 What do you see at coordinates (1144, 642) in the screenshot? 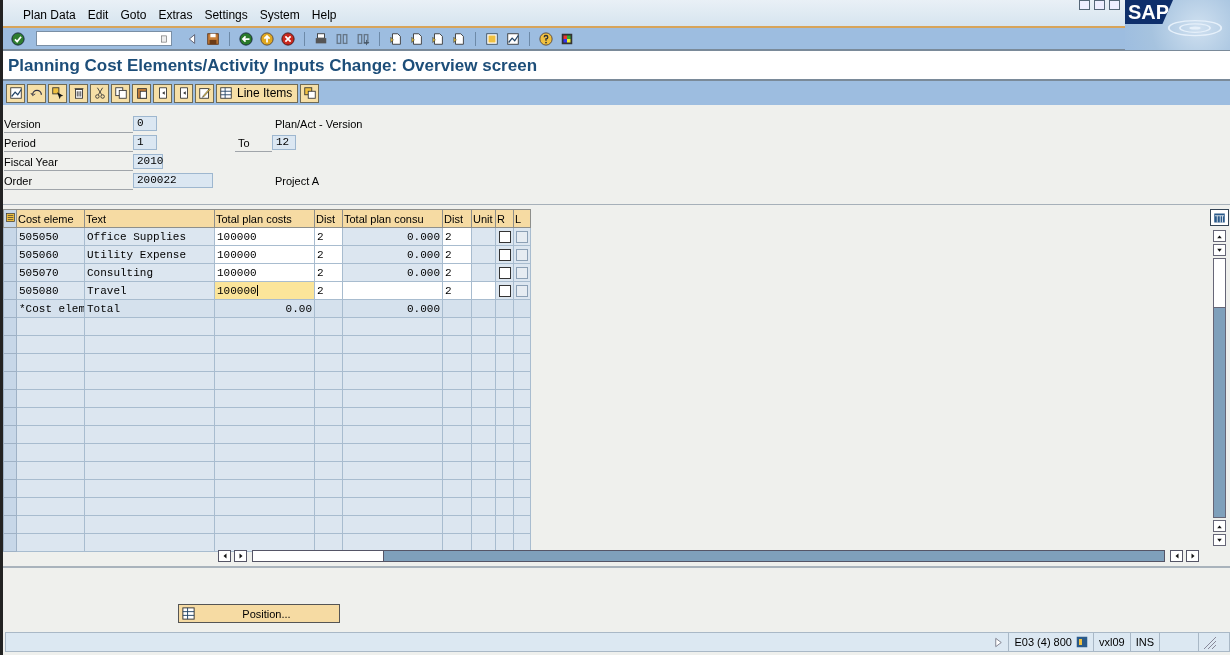
I see `input-mode: INS` at bounding box center [1144, 642].